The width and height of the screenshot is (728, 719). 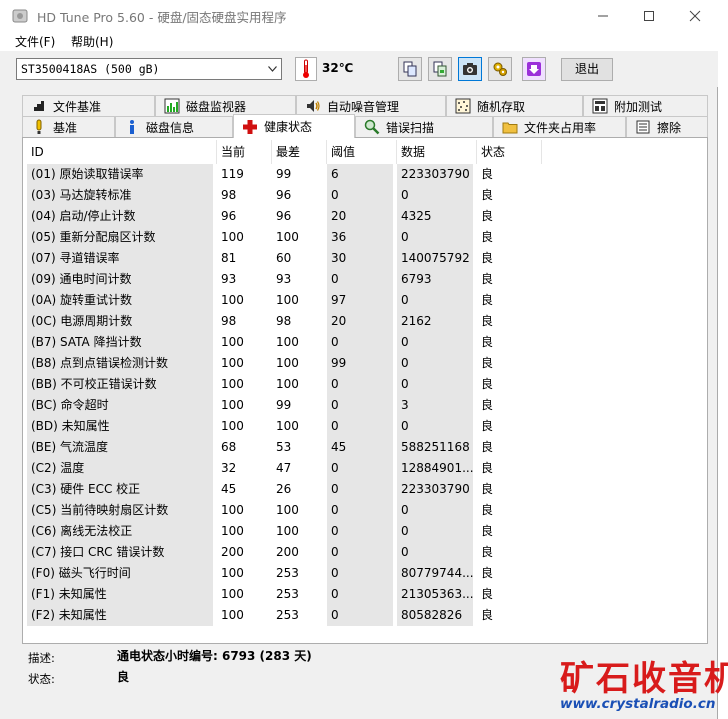 What do you see at coordinates (229, 468) in the screenshot?
I see `cell-current: 32` at bounding box center [229, 468].